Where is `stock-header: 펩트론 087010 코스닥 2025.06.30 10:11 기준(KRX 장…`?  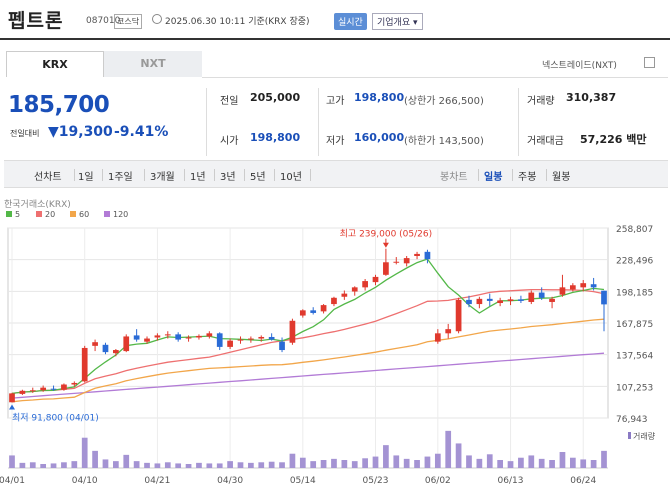
stock-header: 펩트론 087010 코스닥 2025.06.30 10:11 기준(KRX 장… is located at coordinates (335, 18).